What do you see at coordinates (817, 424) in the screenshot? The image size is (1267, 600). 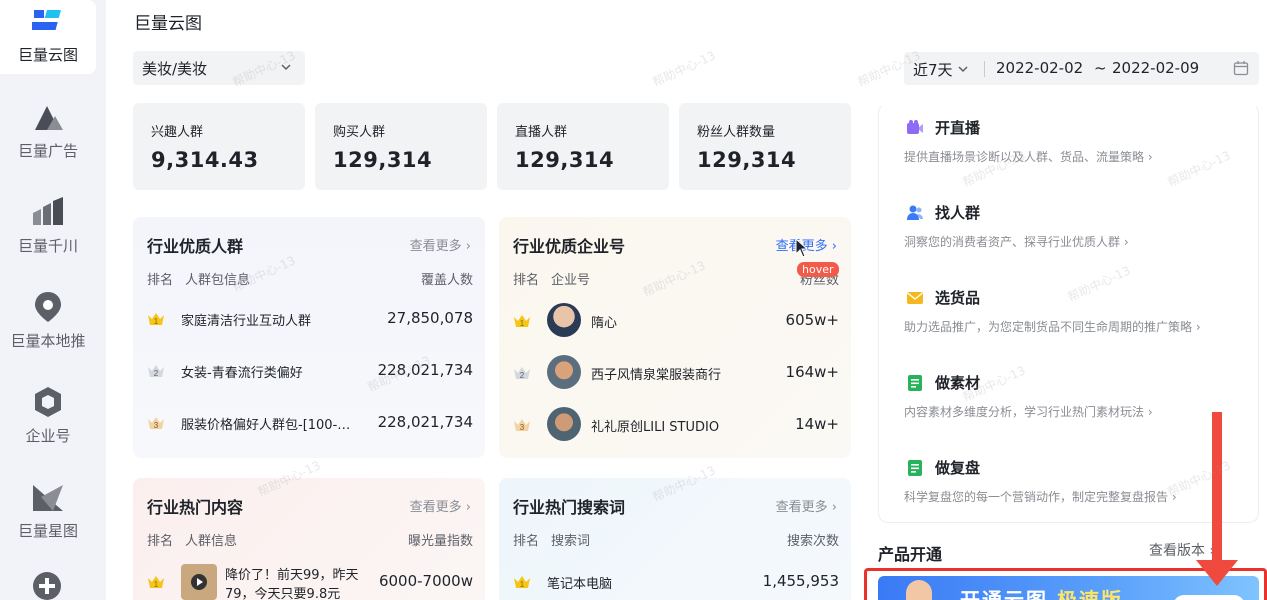 I see `row-value: 14w+` at bounding box center [817, 424].